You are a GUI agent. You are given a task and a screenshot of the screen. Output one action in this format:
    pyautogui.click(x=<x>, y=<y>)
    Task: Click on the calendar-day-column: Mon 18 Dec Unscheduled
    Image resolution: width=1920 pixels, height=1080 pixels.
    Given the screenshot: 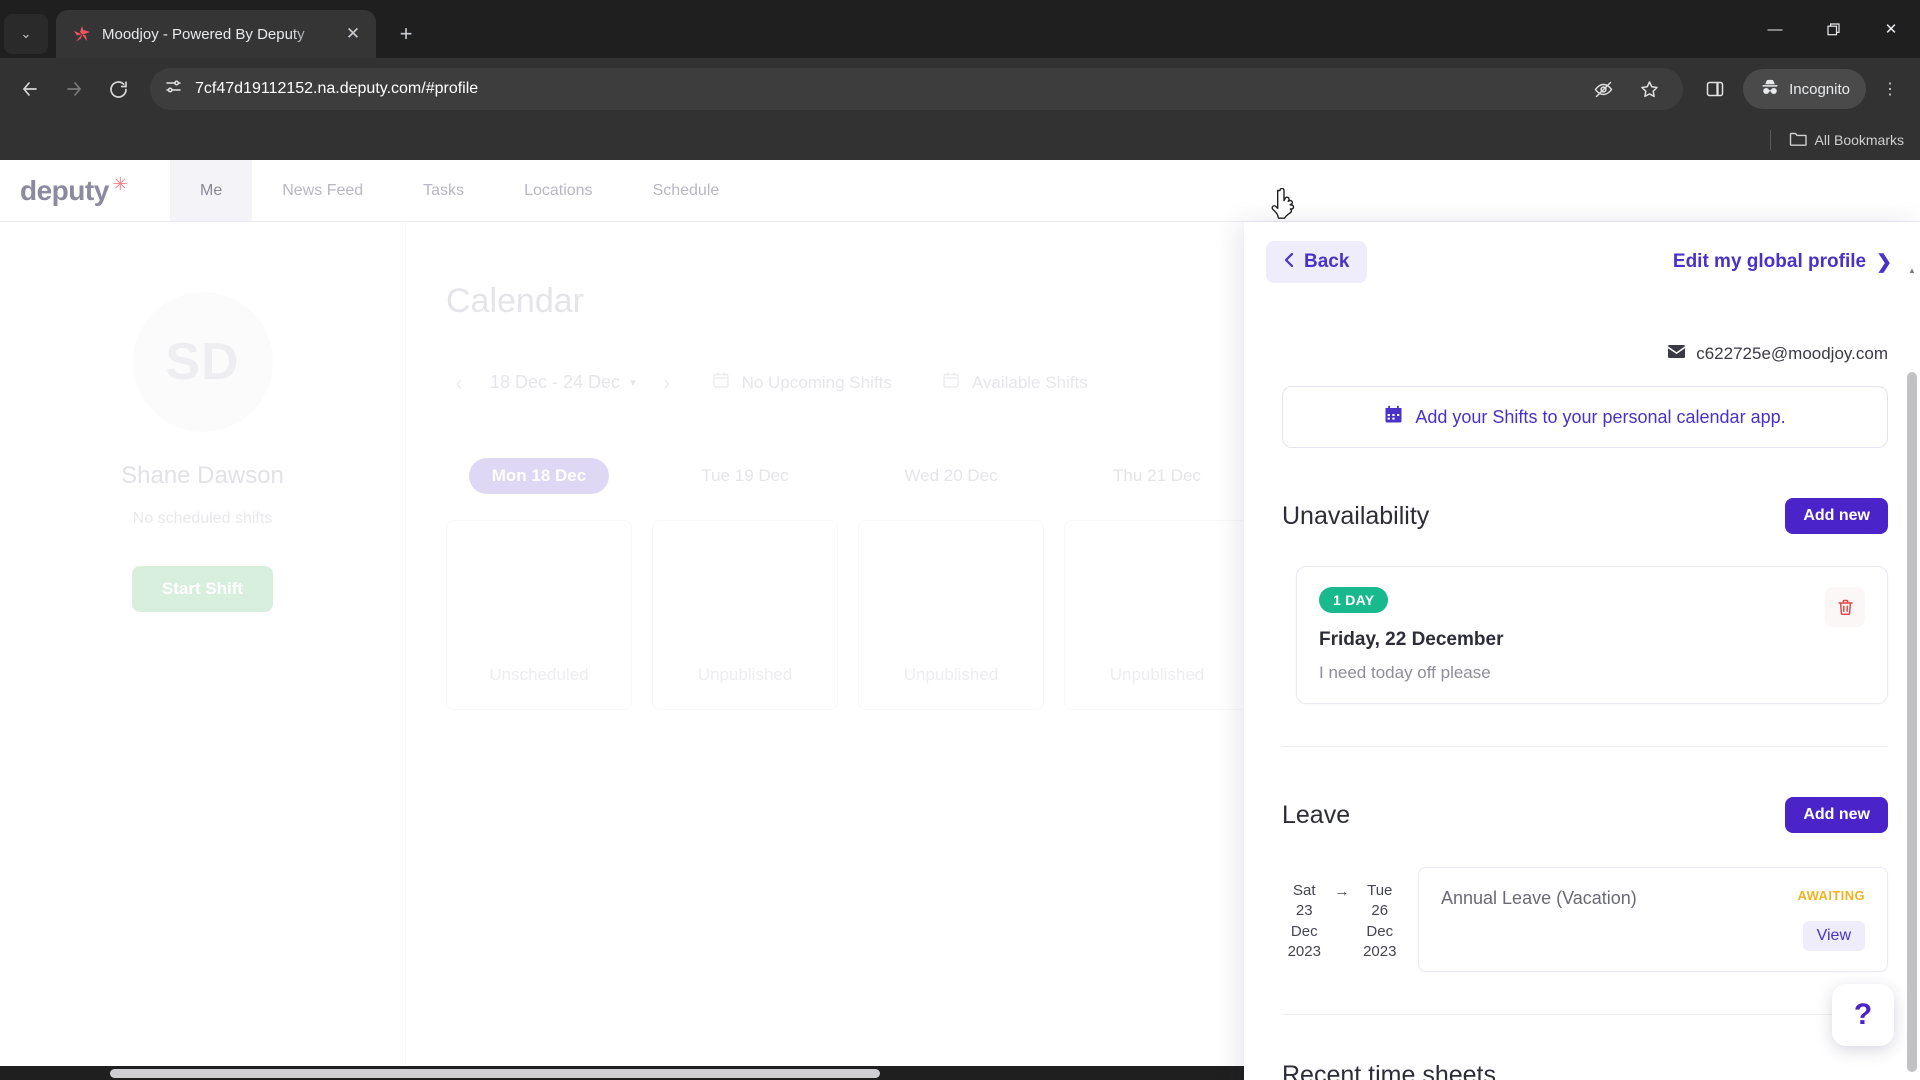 What is the action you would take?
    pyautogui.click(x=539, y=584)
    